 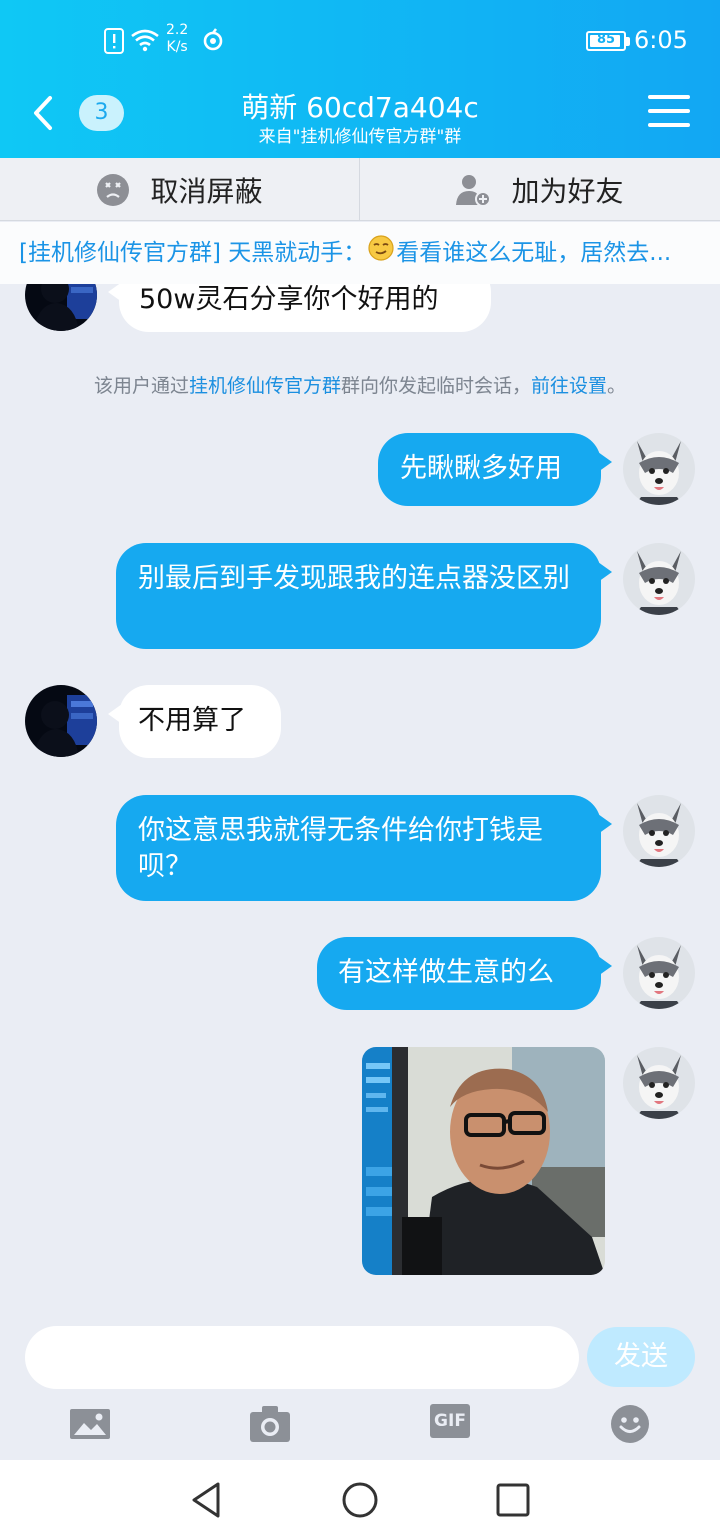 I want to click on camera-icon, so click(x=270, y=1424).